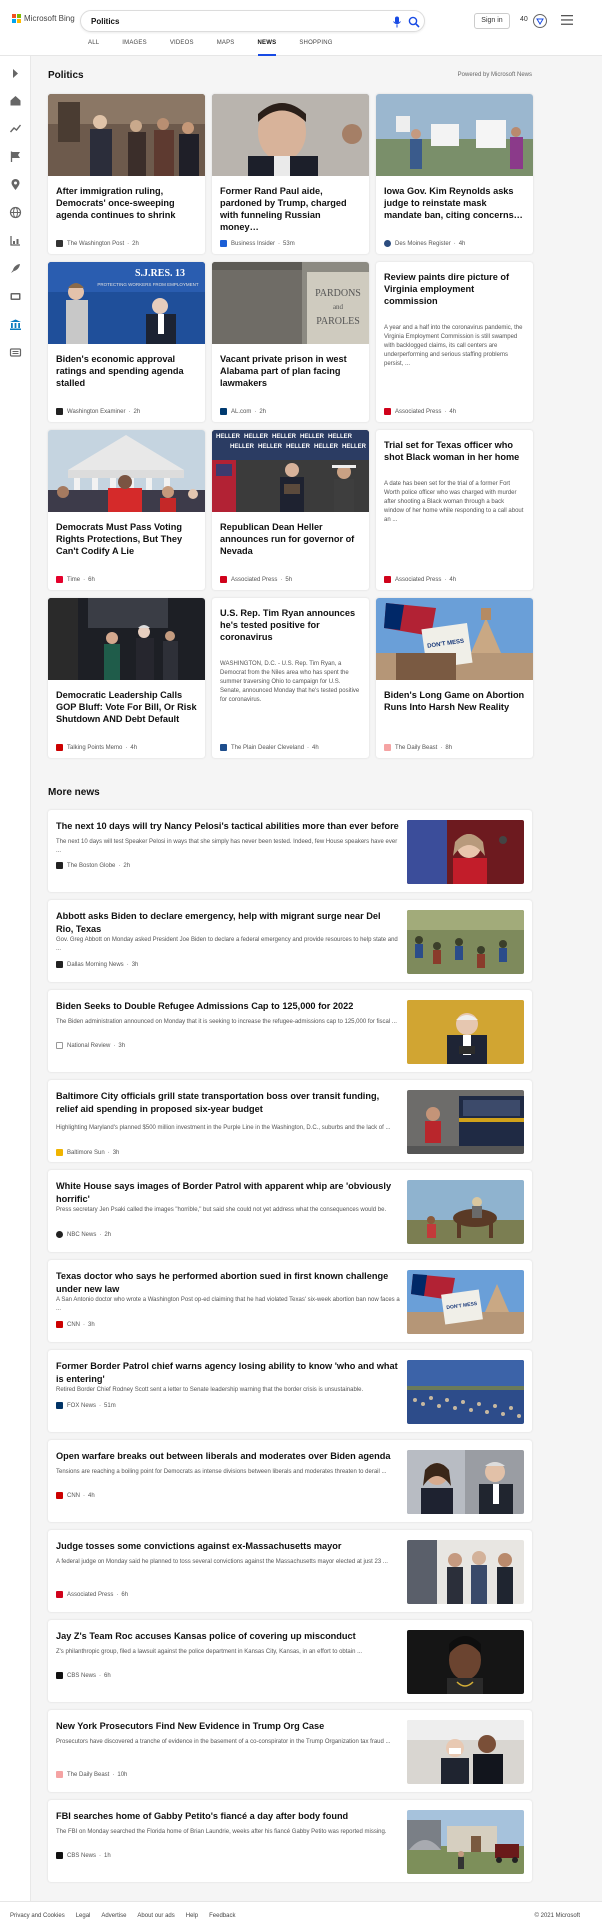  I want to click on news-source: AL.com · 2h, so click(243, 411).